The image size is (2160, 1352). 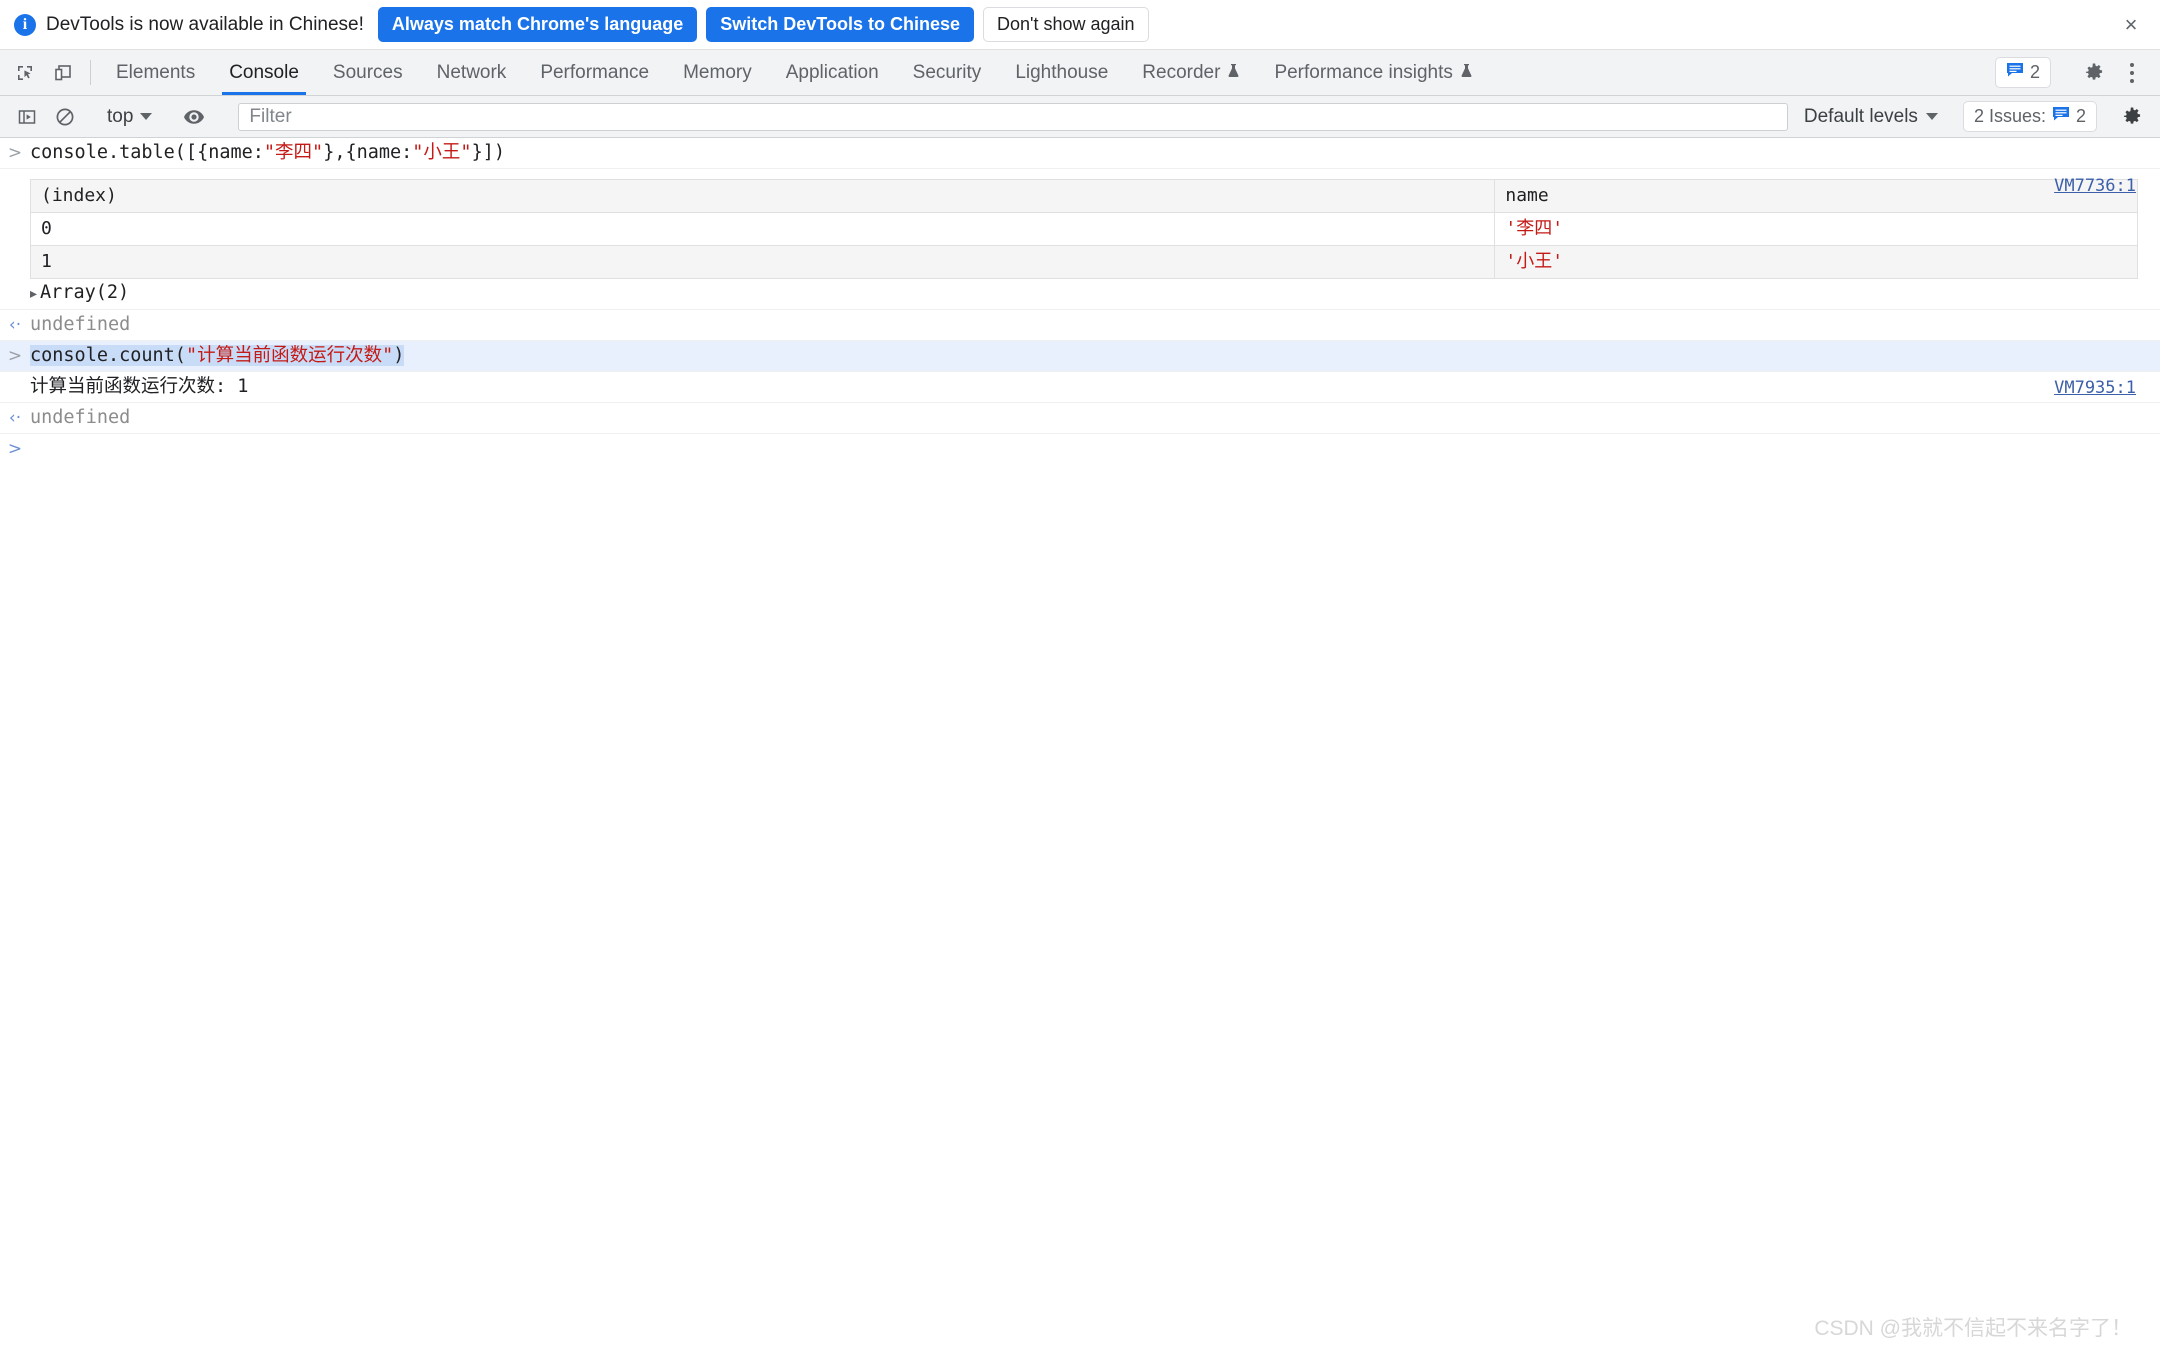 I want to click on cell-name: '小王', so click(x=1816, y=262).